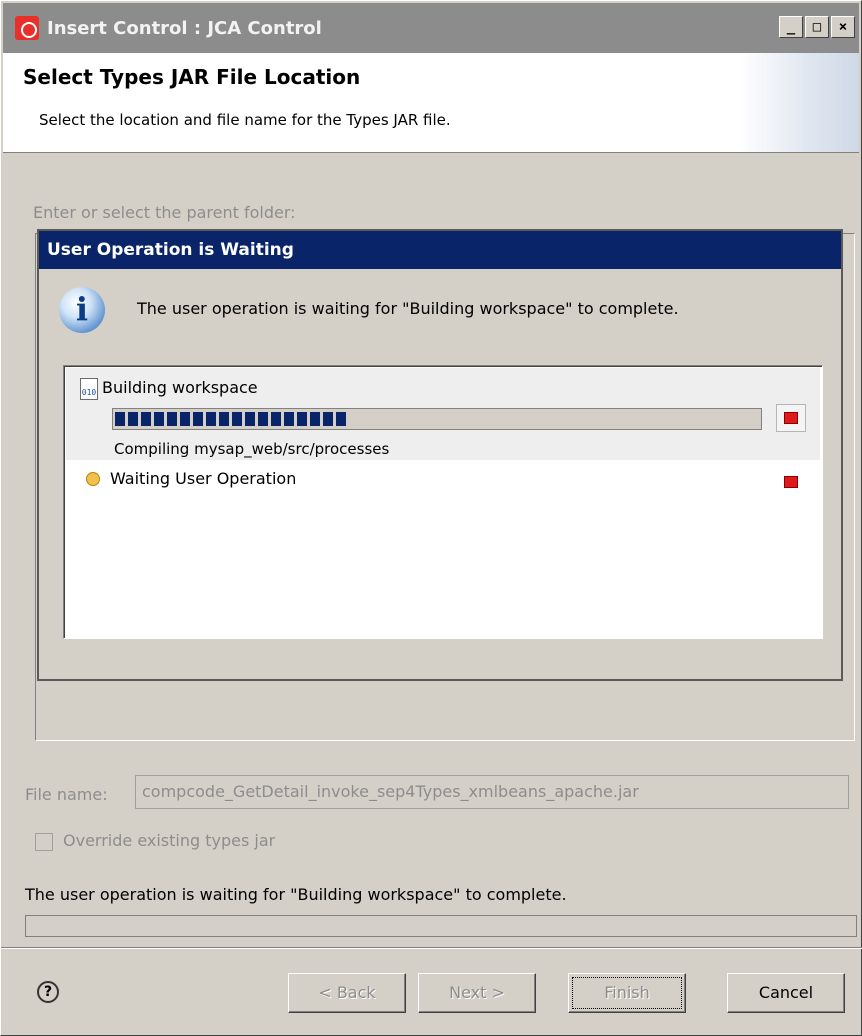 The width and height of the screenshot is (862, 1036). Describe the element at coordinates (89, 389) in the screenshot. I see `binary-file-icon: 010` at that location.